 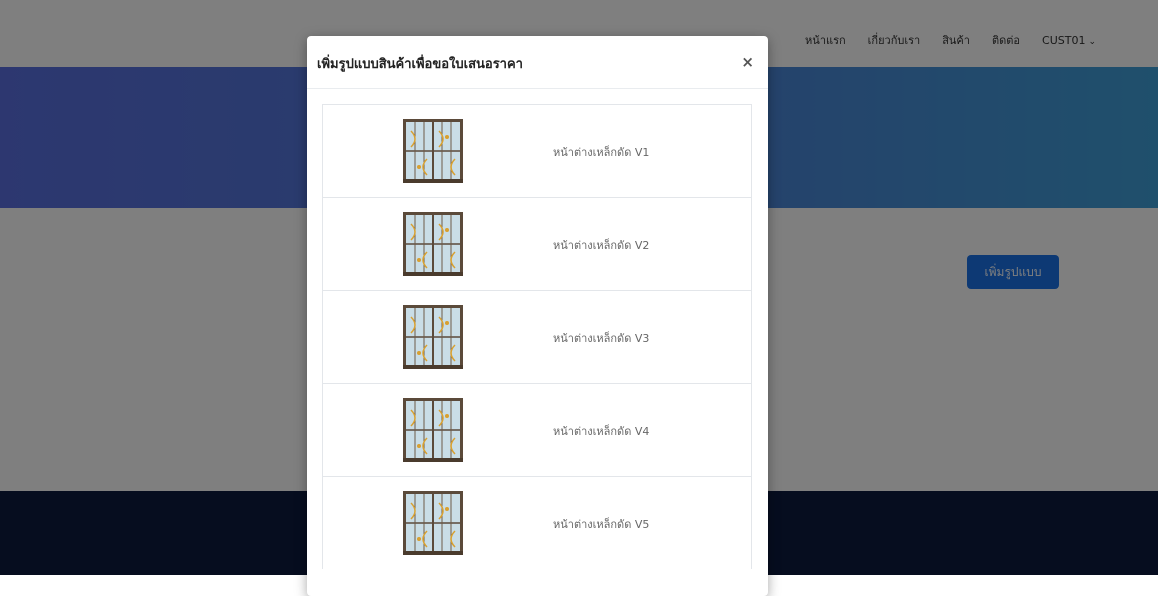 What do you see at coordinates (601, 524) in the screenshot?
I see `list-item-label: หน้าต่างเหล็กดัด V5` at bounding box center [601, 524].